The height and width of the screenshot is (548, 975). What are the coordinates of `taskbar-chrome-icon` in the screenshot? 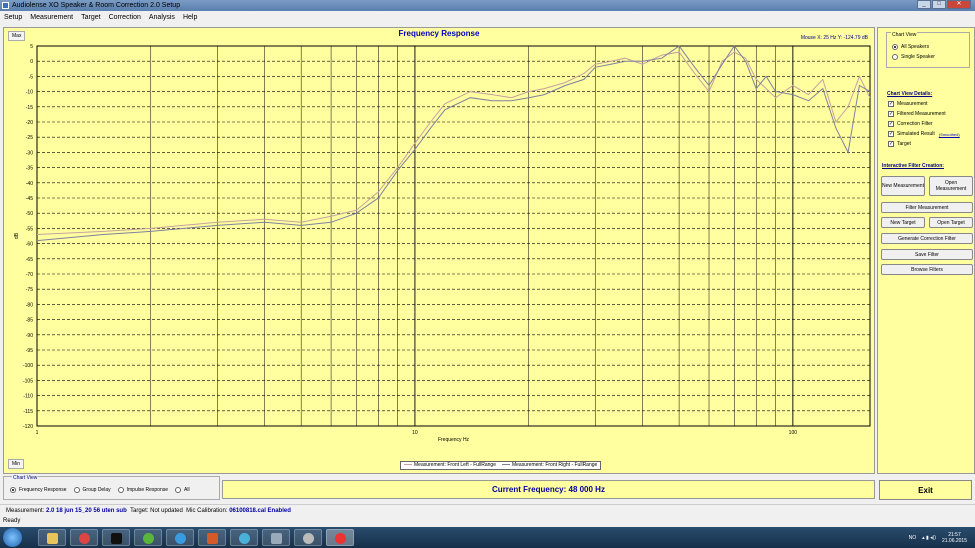 It's located at (84, 537).